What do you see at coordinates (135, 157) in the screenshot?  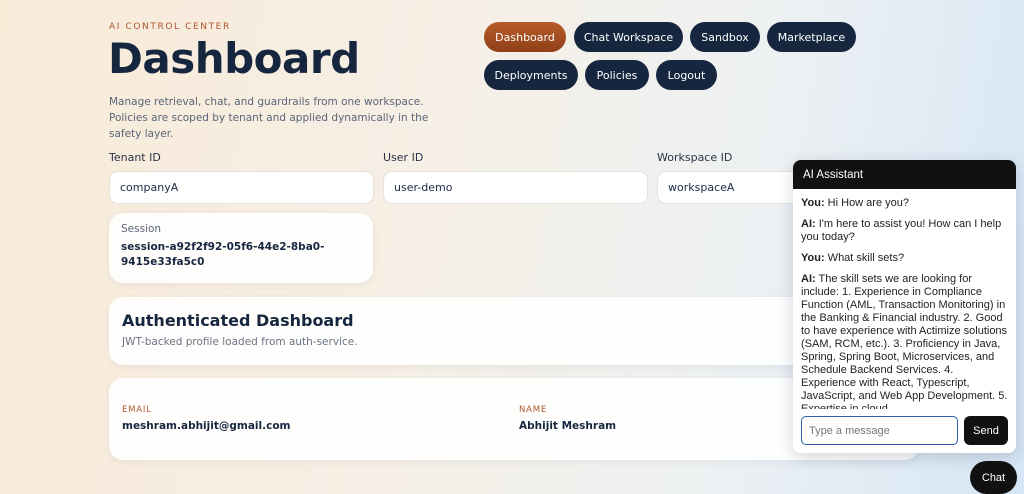 I see `tenant-id-label: Tenant ID` at bounding box center [135, 157].